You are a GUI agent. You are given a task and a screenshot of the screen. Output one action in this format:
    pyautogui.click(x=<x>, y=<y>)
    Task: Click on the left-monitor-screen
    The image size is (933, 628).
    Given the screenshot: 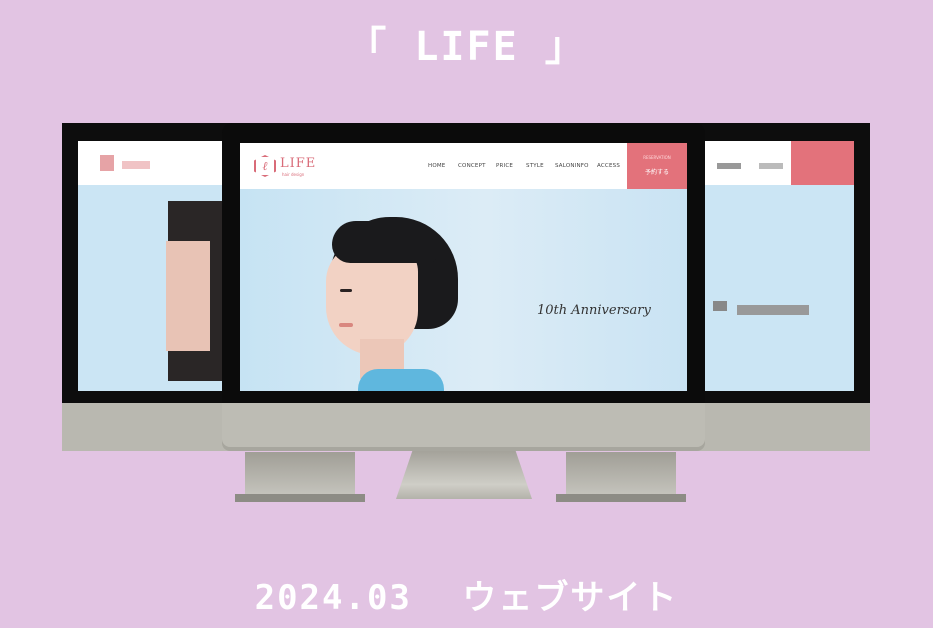 What is the action you would take?
    pyautogui.click(x=155, y=266)
    